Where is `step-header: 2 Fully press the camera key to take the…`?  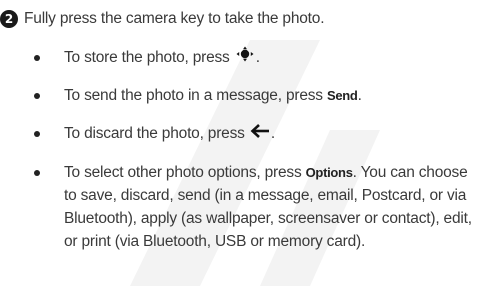 step-header: 2 Fully press the camera key to take the… is located at coordinates (162, 19).